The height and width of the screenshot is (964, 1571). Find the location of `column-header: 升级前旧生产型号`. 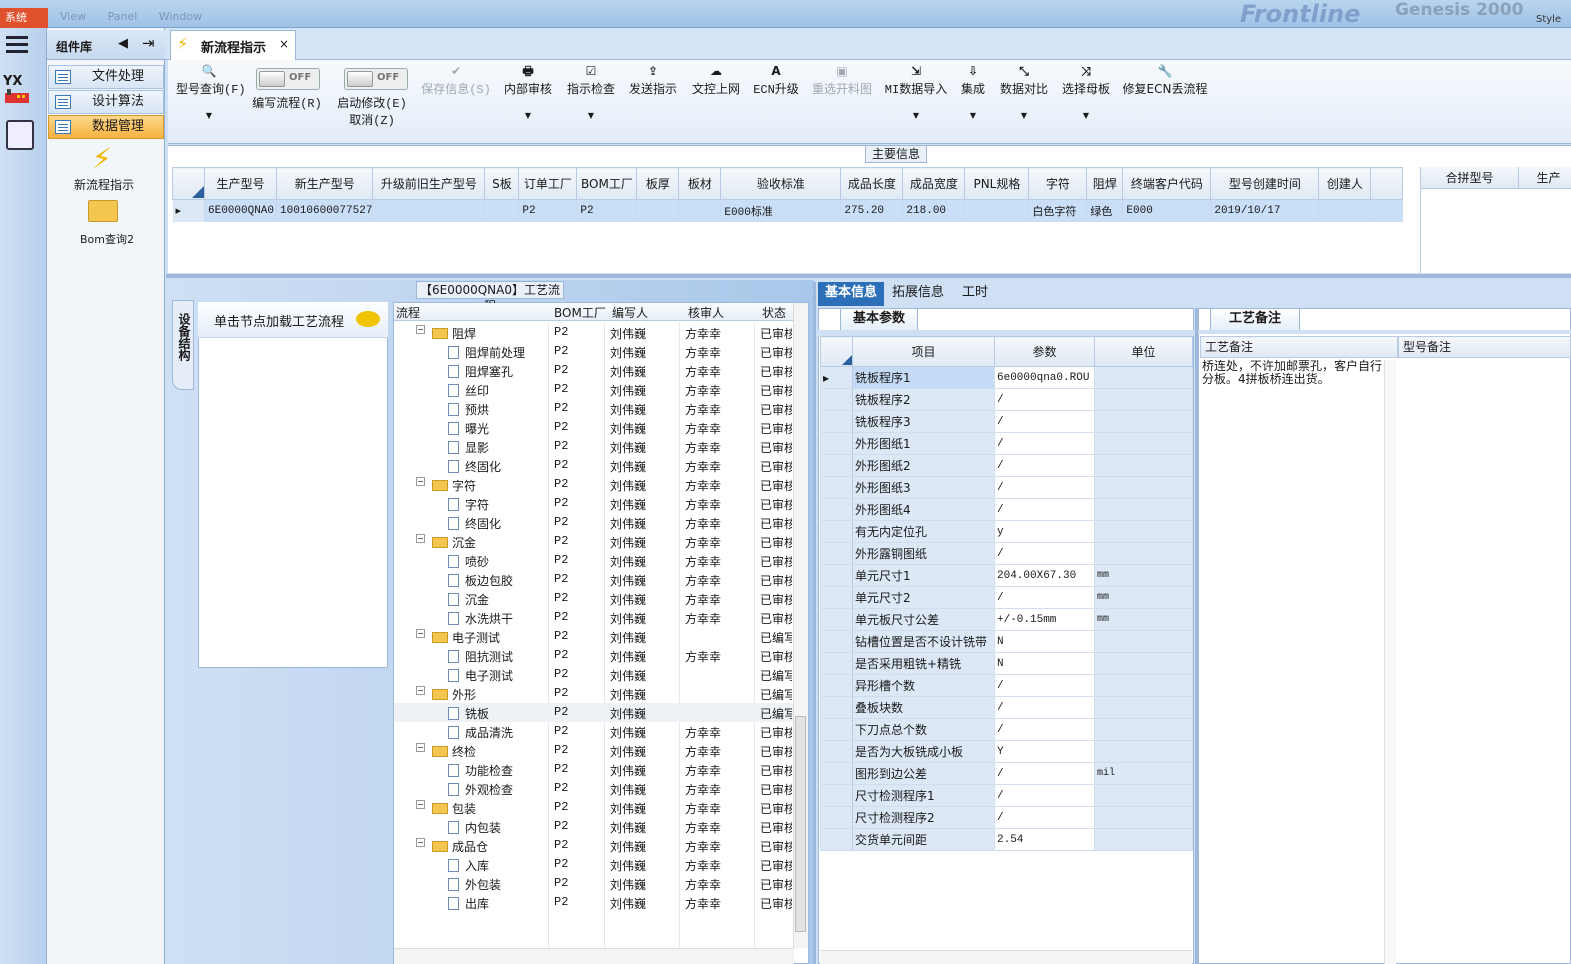

column-header: 升级前旧生产型号 is located at coordinates (429, 183).